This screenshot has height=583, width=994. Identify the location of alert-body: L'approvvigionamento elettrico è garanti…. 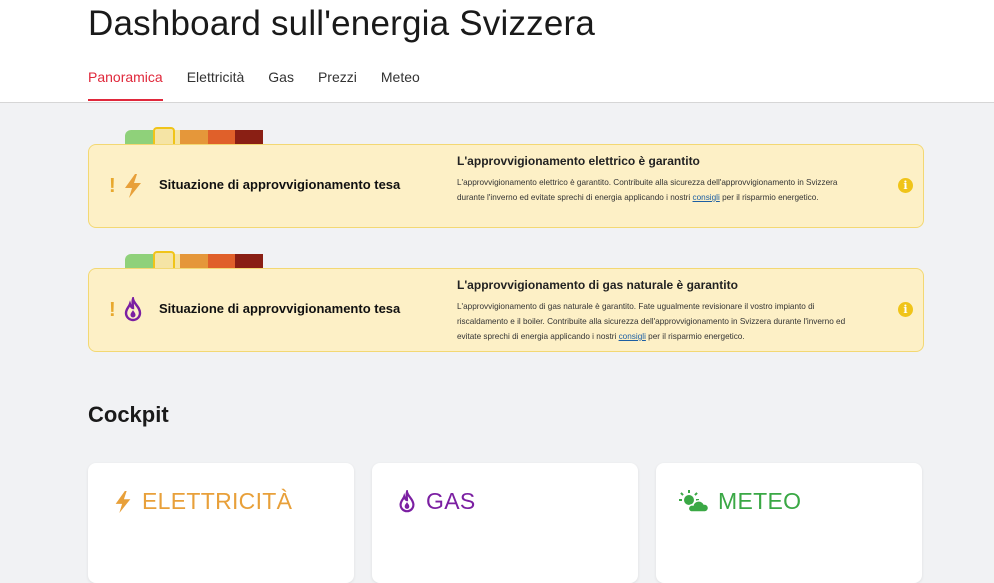
(657, 190).